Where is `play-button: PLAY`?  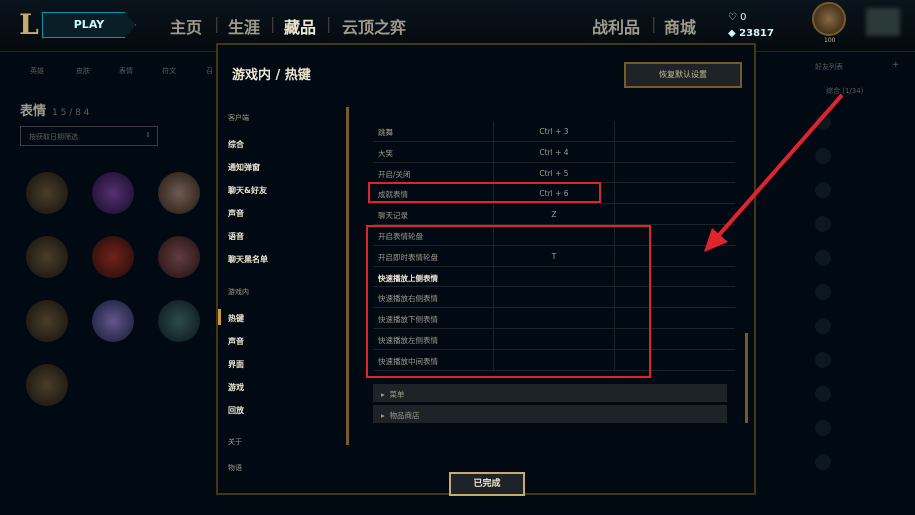
play-button: PLAY is located at coordinates (89, 25).